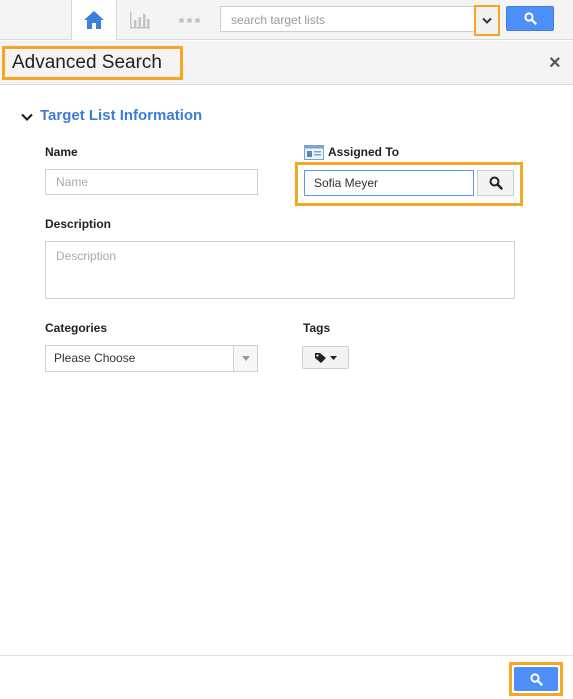  What do you see at coordinates (92, 63) in the screenshot?
I see `page-title: Advanced Search` at bounding box center [92, 63].